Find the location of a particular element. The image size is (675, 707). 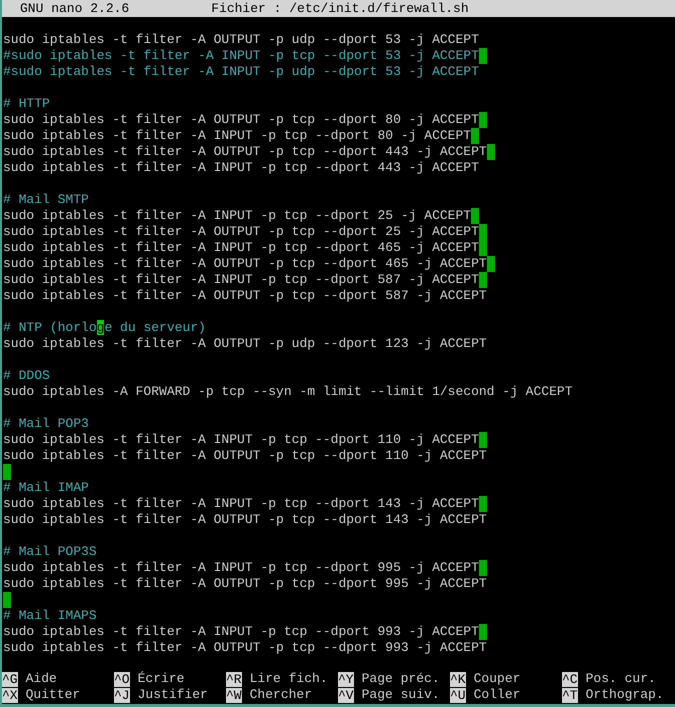

code-comment: # Mail SMTP is located at coordinates (46, 200).